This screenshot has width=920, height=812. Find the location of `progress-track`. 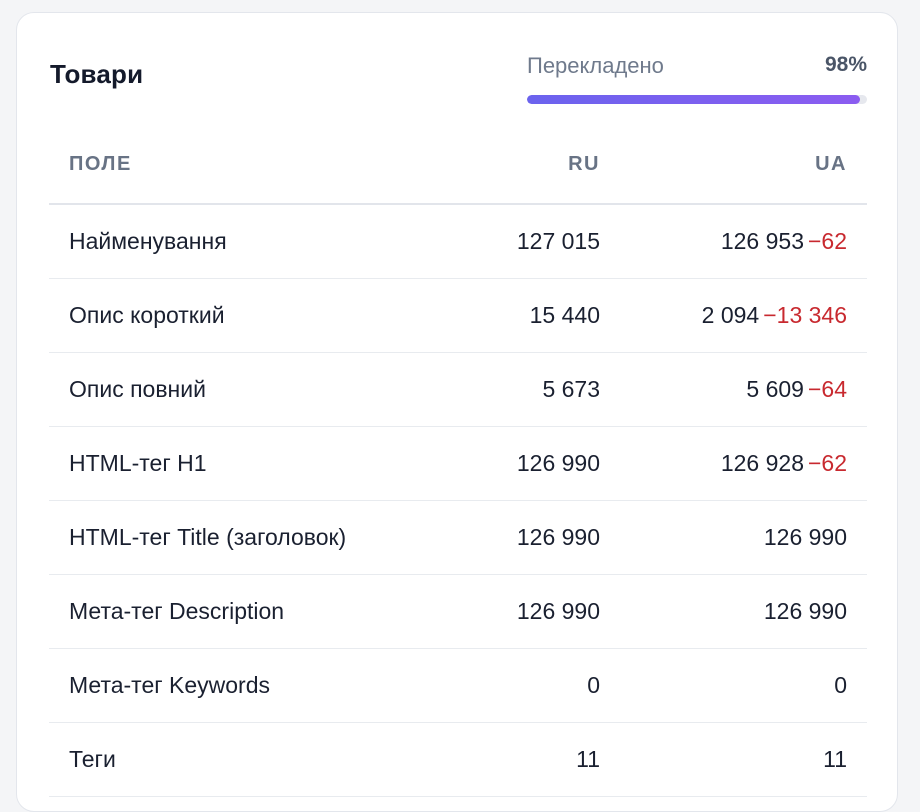

progress-track is located at coordinates (697, 99).